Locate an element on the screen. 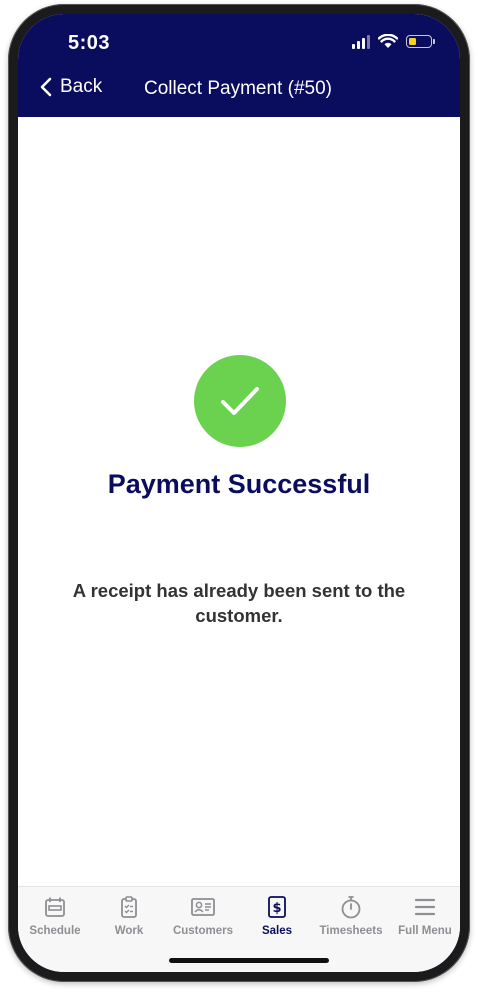 This screenshot has height=994, width=482. stopwatch-icon is located at coordinates (351, 907).